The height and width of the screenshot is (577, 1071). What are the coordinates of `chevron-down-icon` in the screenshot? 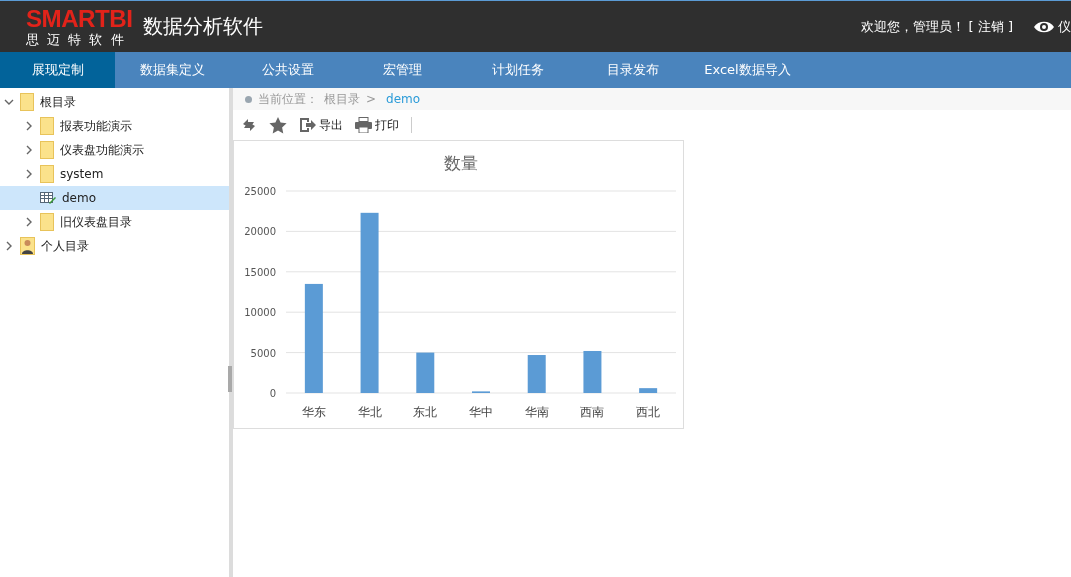 It's located at (9, 102).